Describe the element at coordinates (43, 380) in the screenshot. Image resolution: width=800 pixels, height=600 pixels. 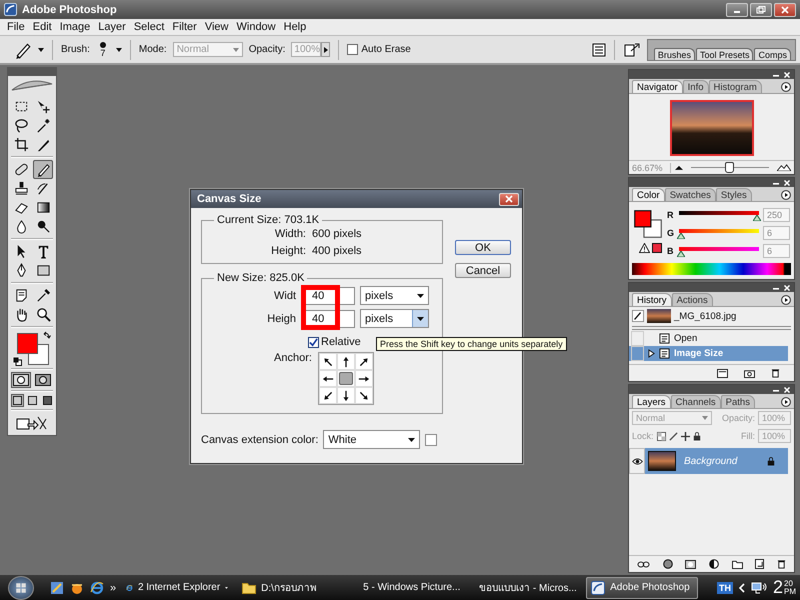
I see `quick-mask-button` at that location.